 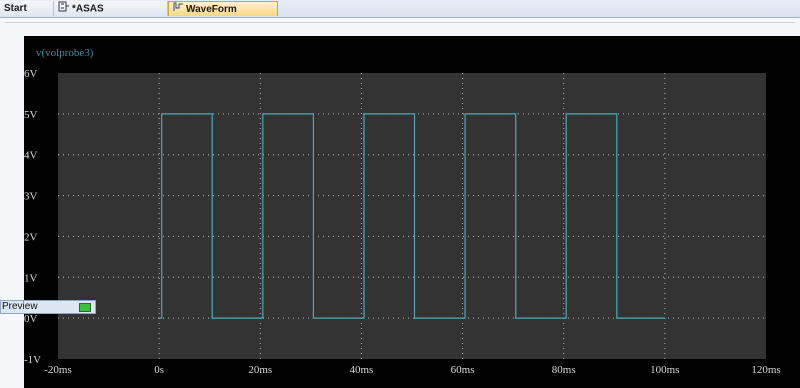 I want to click on y-tick-label: -1V, so click(x=32, y=360).